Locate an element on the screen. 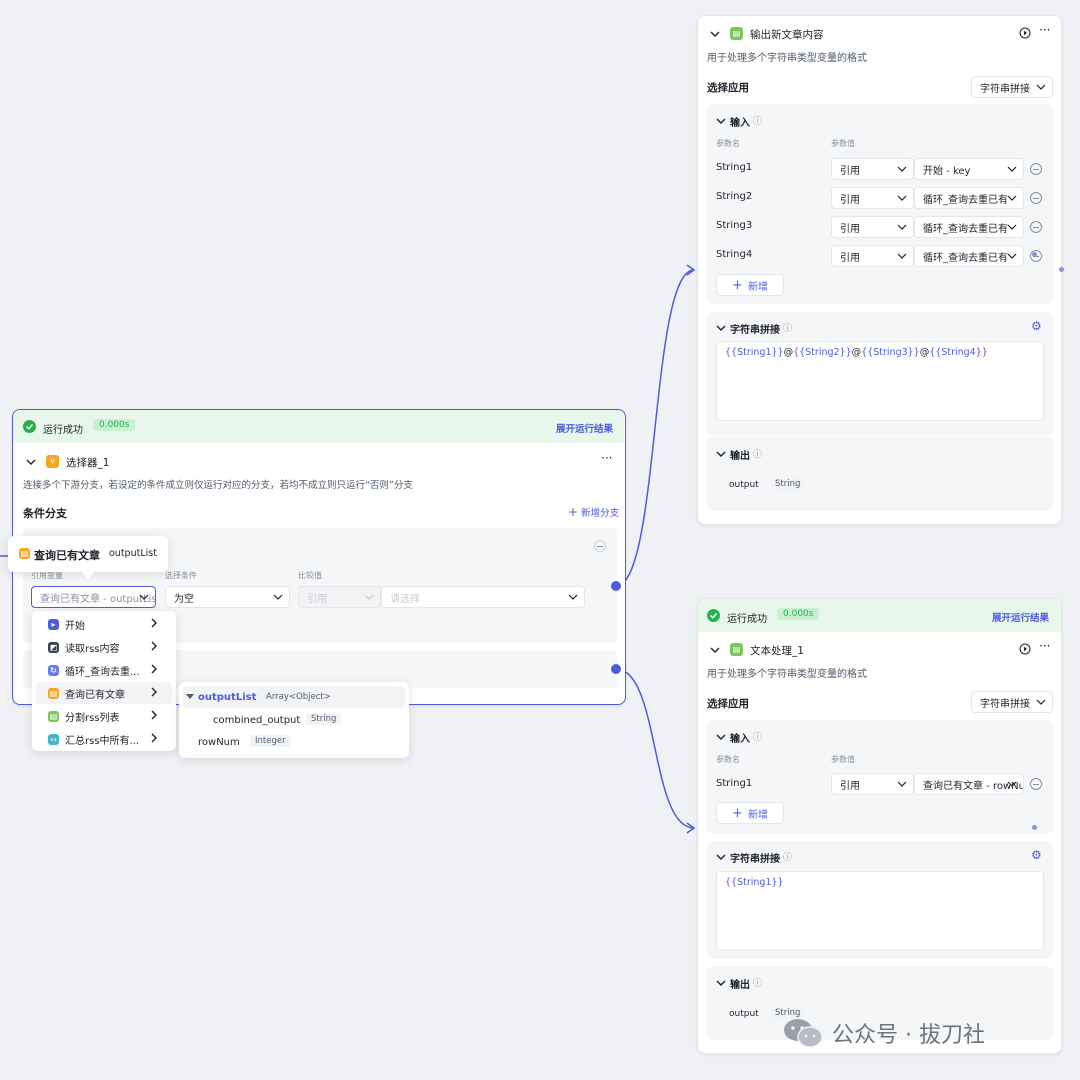 The image size is (1080, 1080). remove-branch-icon is located at coordinates (600, 546).